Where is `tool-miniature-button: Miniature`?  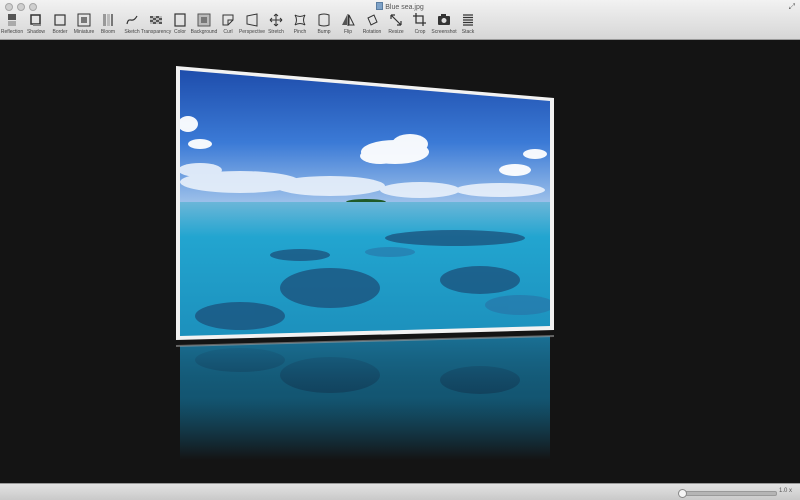 tool-miniature-button: Miniature is located at coordinates (84, 25).